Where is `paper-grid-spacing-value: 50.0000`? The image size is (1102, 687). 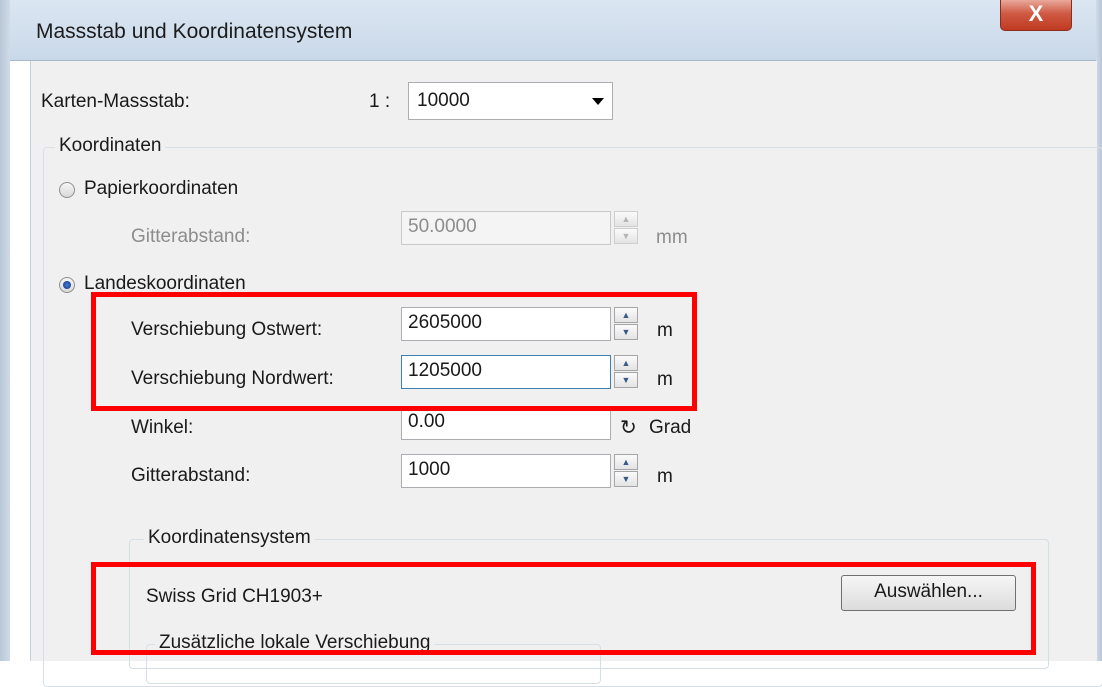 paper-grid-spacing-value: 50.0000 is located at coordinates (442, 226).